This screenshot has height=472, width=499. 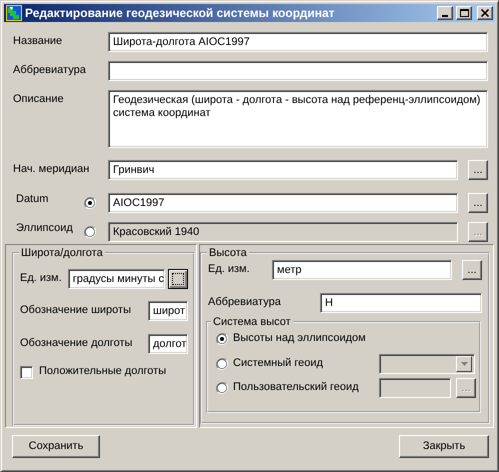 I want to click on maximize-icon, so click(x=464, y=13).